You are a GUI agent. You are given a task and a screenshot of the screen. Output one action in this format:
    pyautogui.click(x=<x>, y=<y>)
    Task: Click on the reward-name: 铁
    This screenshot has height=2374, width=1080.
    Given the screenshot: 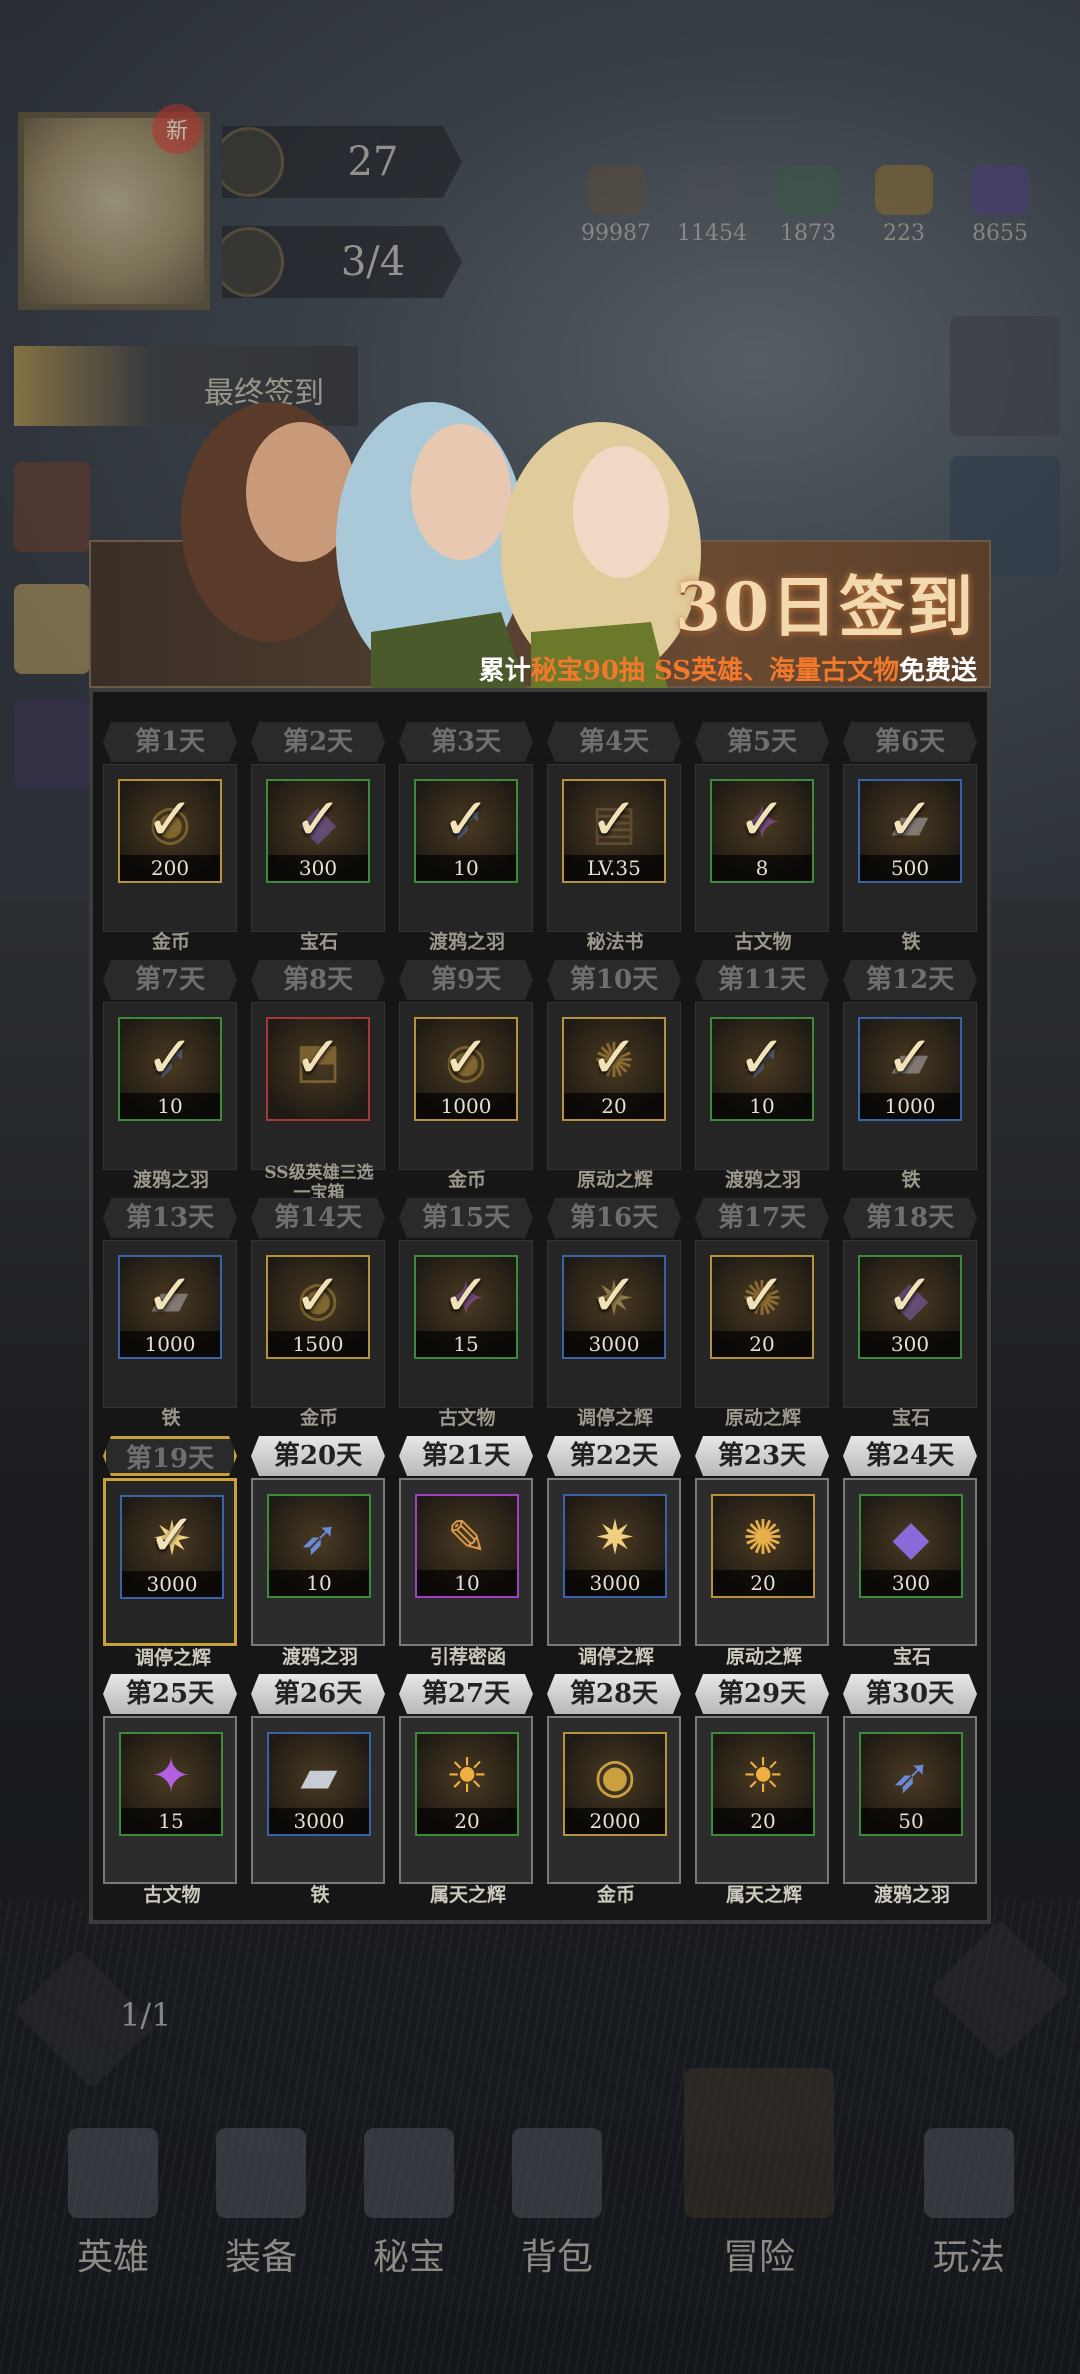 What is the action you would take?
    pyautogui.click(x=911, y=1180)
    